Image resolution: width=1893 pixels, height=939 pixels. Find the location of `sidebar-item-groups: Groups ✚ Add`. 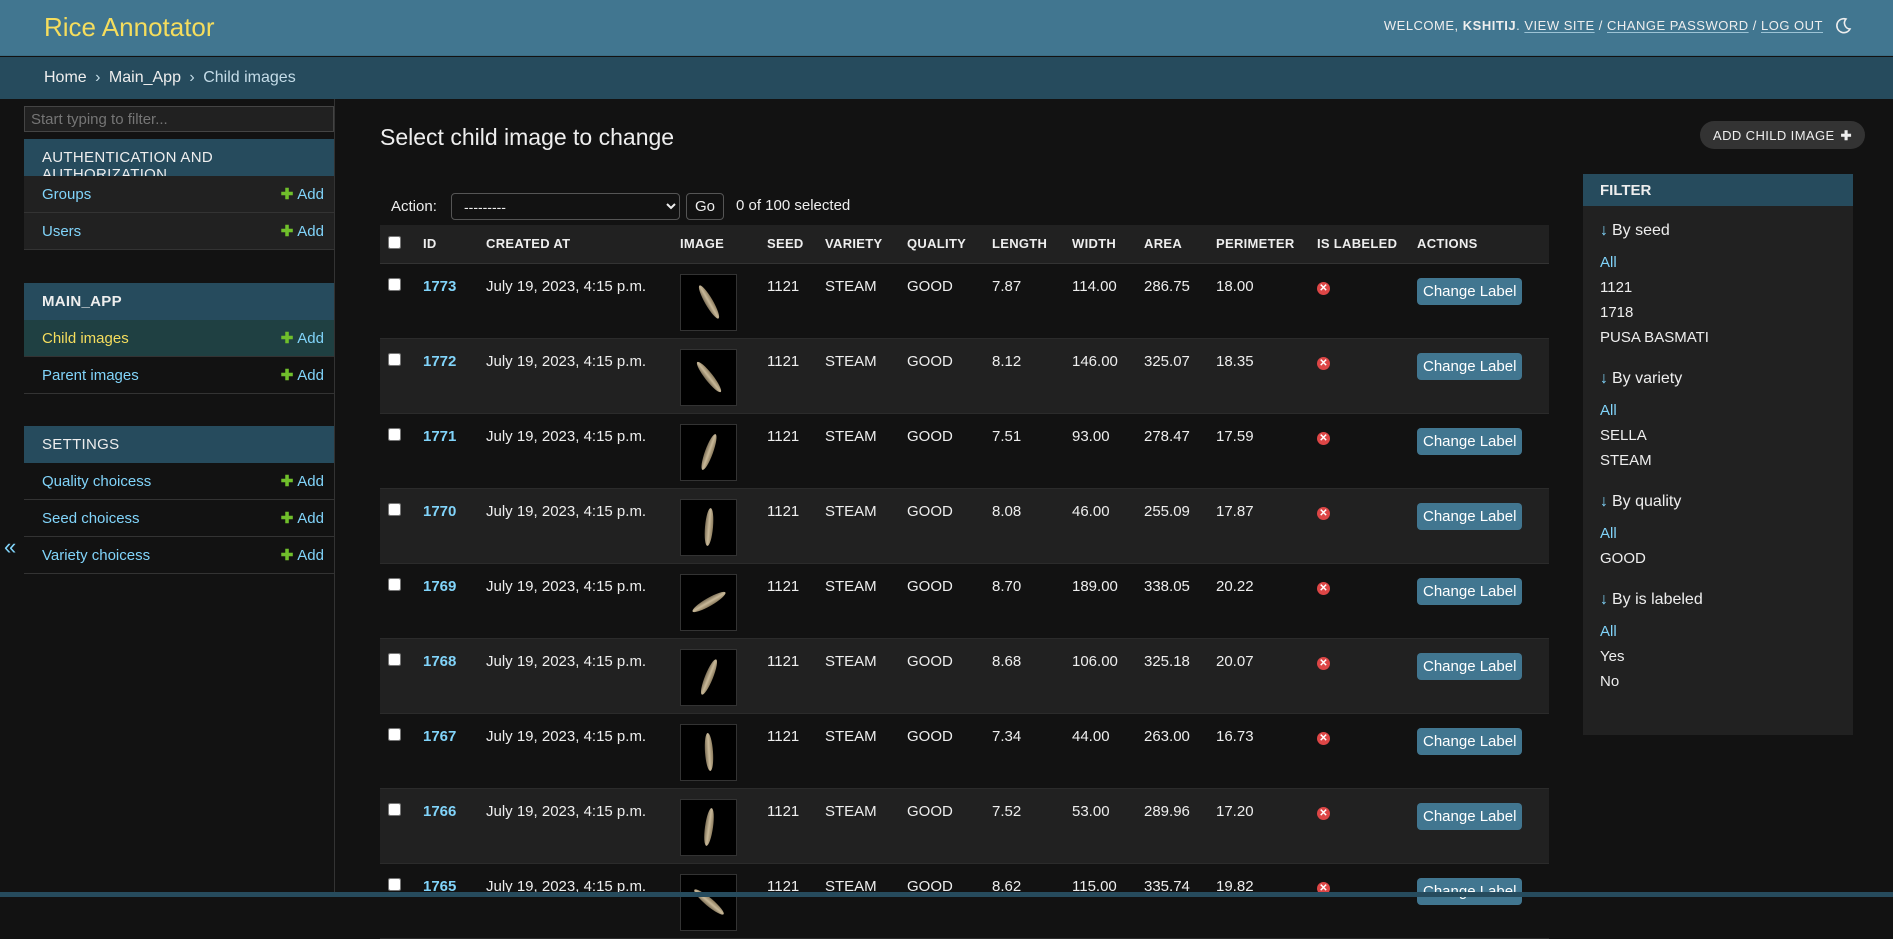

sidebar-item-groups: Groups ✚ Add is located at coordinates (179, 194).